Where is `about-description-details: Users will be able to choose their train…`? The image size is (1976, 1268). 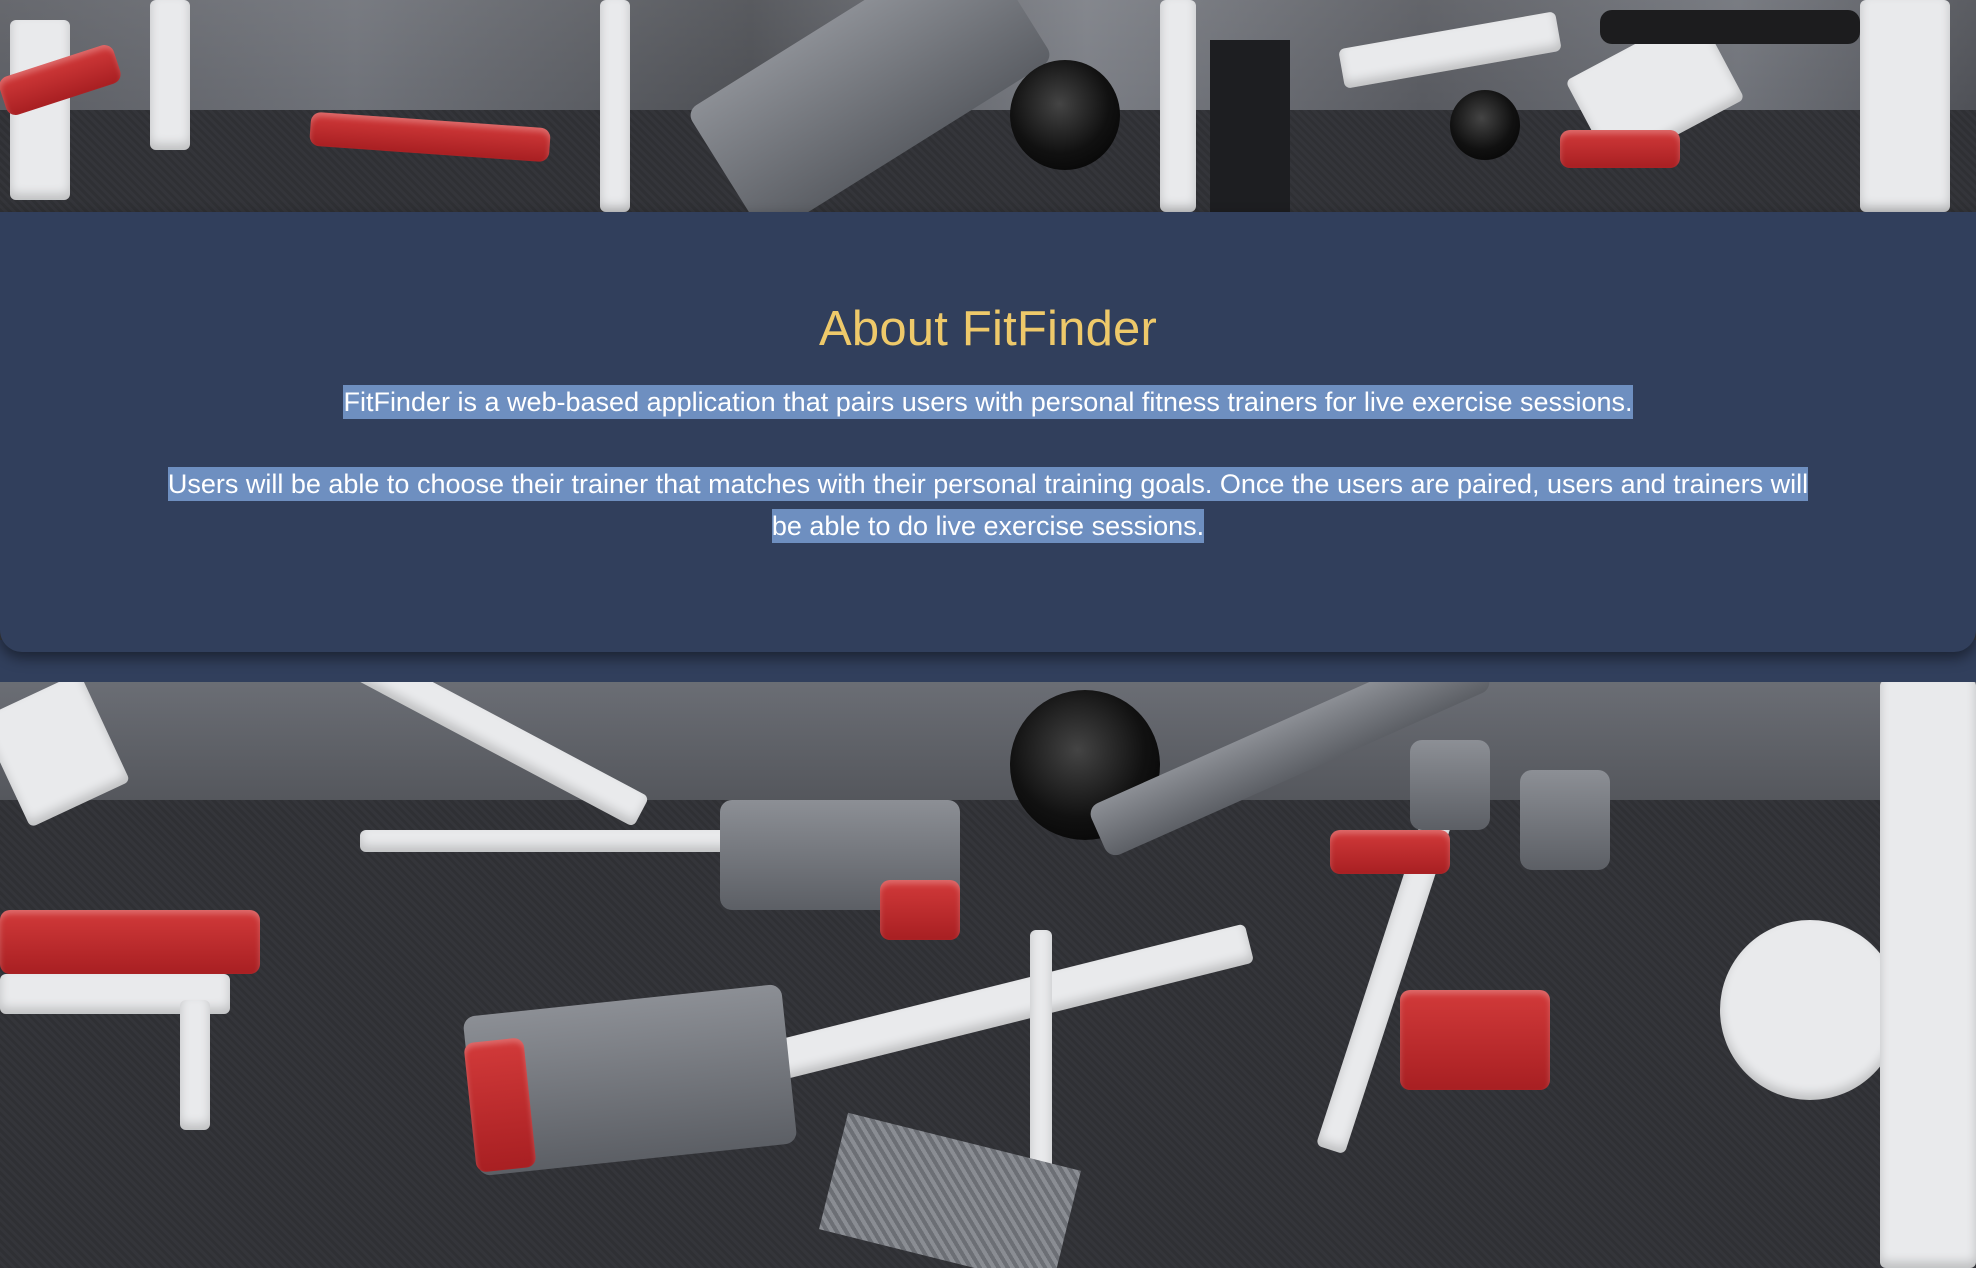
about-description-details: Users will be able to choose their train… is located at coordinates (988, 505).